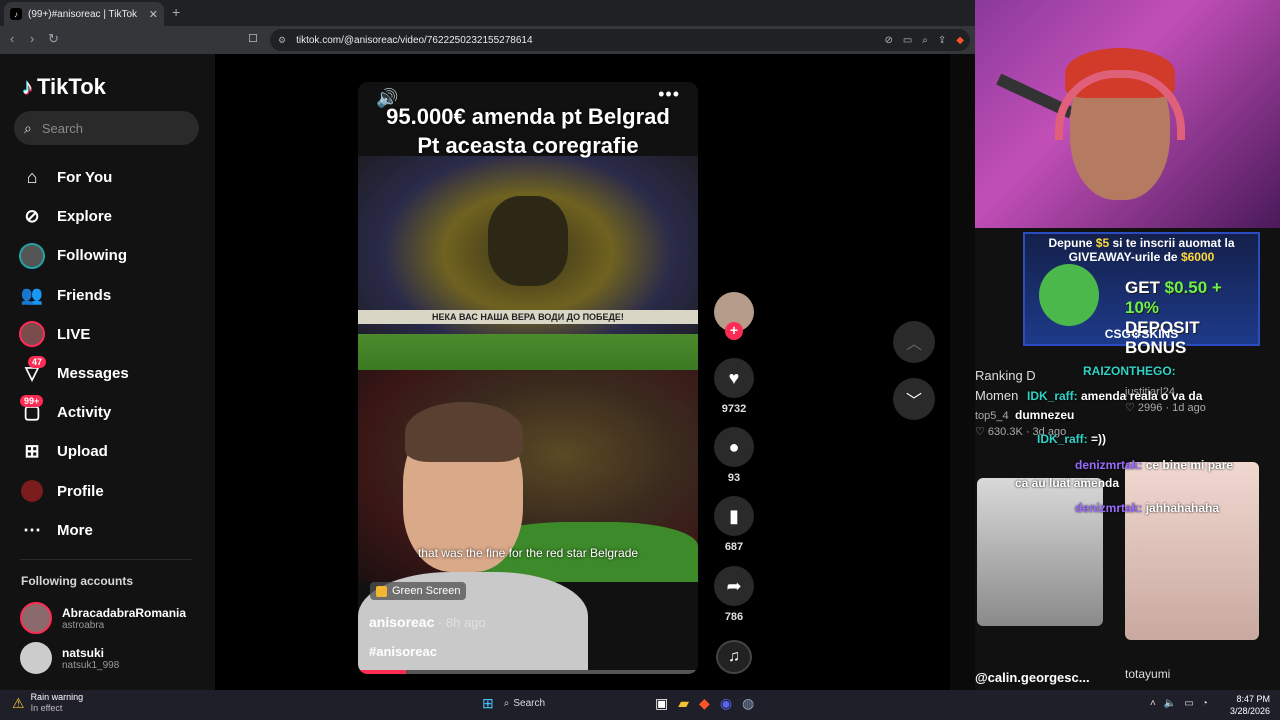 This screenshot has width=1280, height=720. What do you see at coordinates (962, 372) in the screenshot?
I see `page-scrollbar` at bounding box center [962, 372].